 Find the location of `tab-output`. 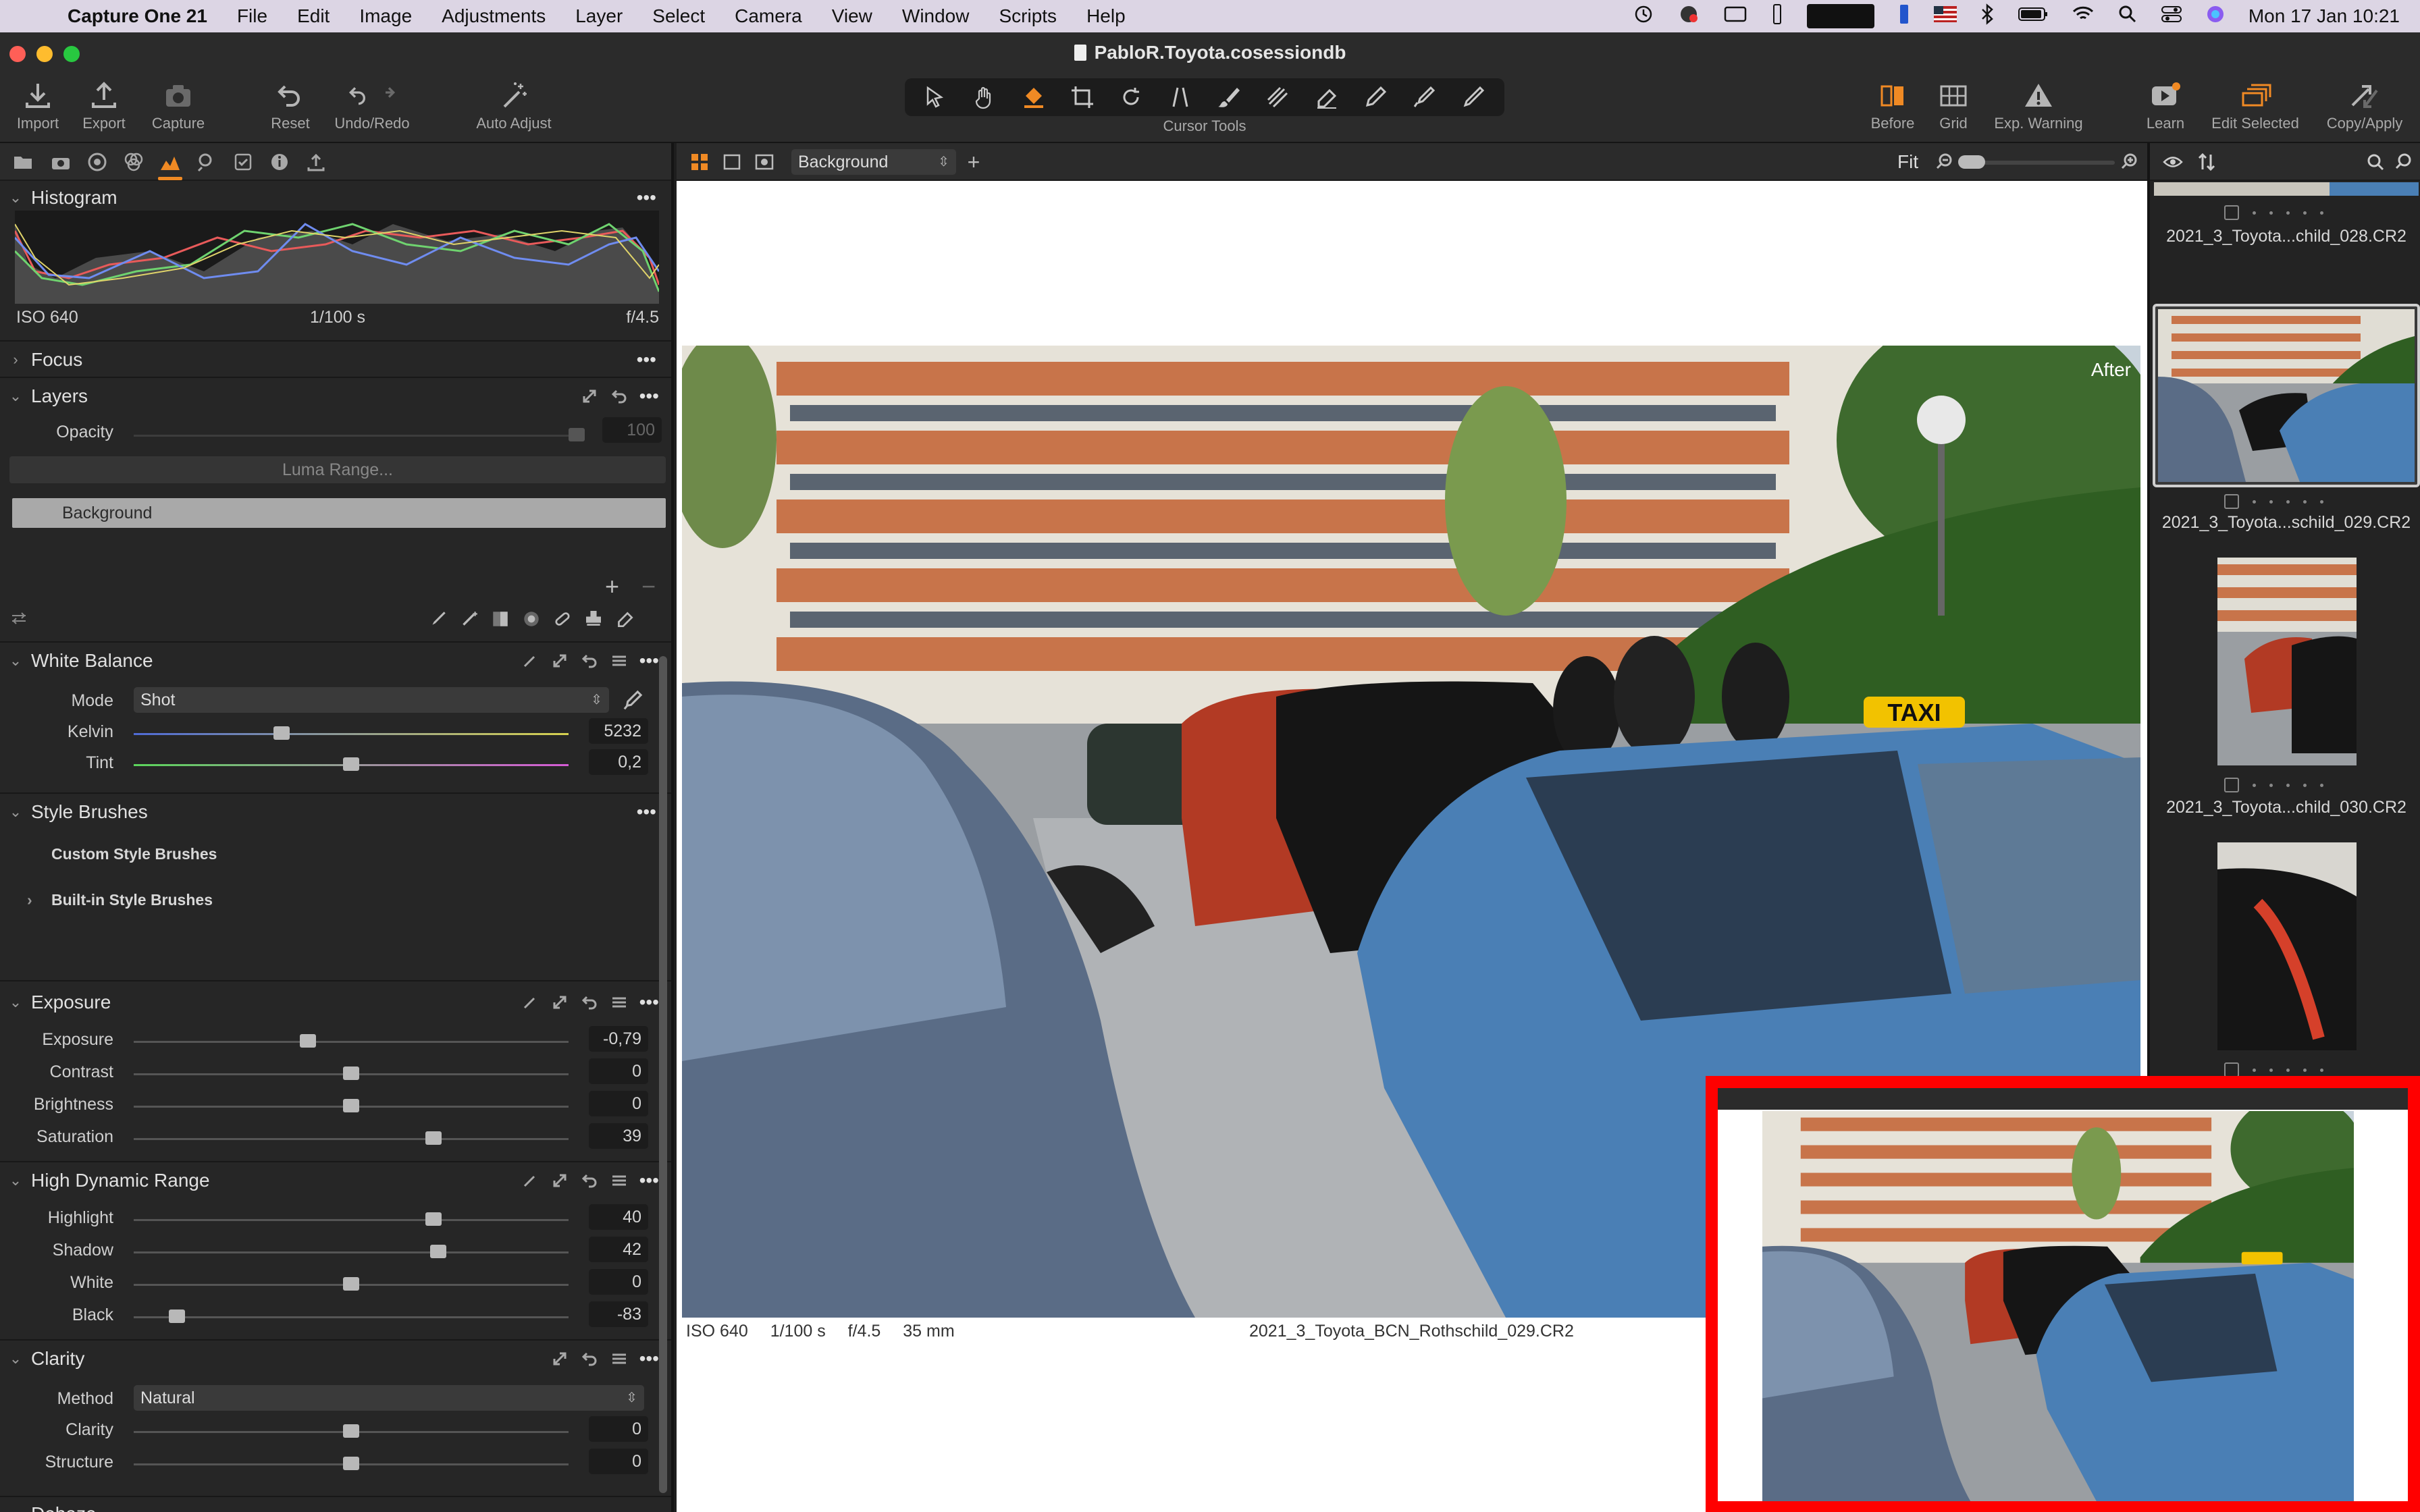

tab-output is located at coordinates (316, 162).